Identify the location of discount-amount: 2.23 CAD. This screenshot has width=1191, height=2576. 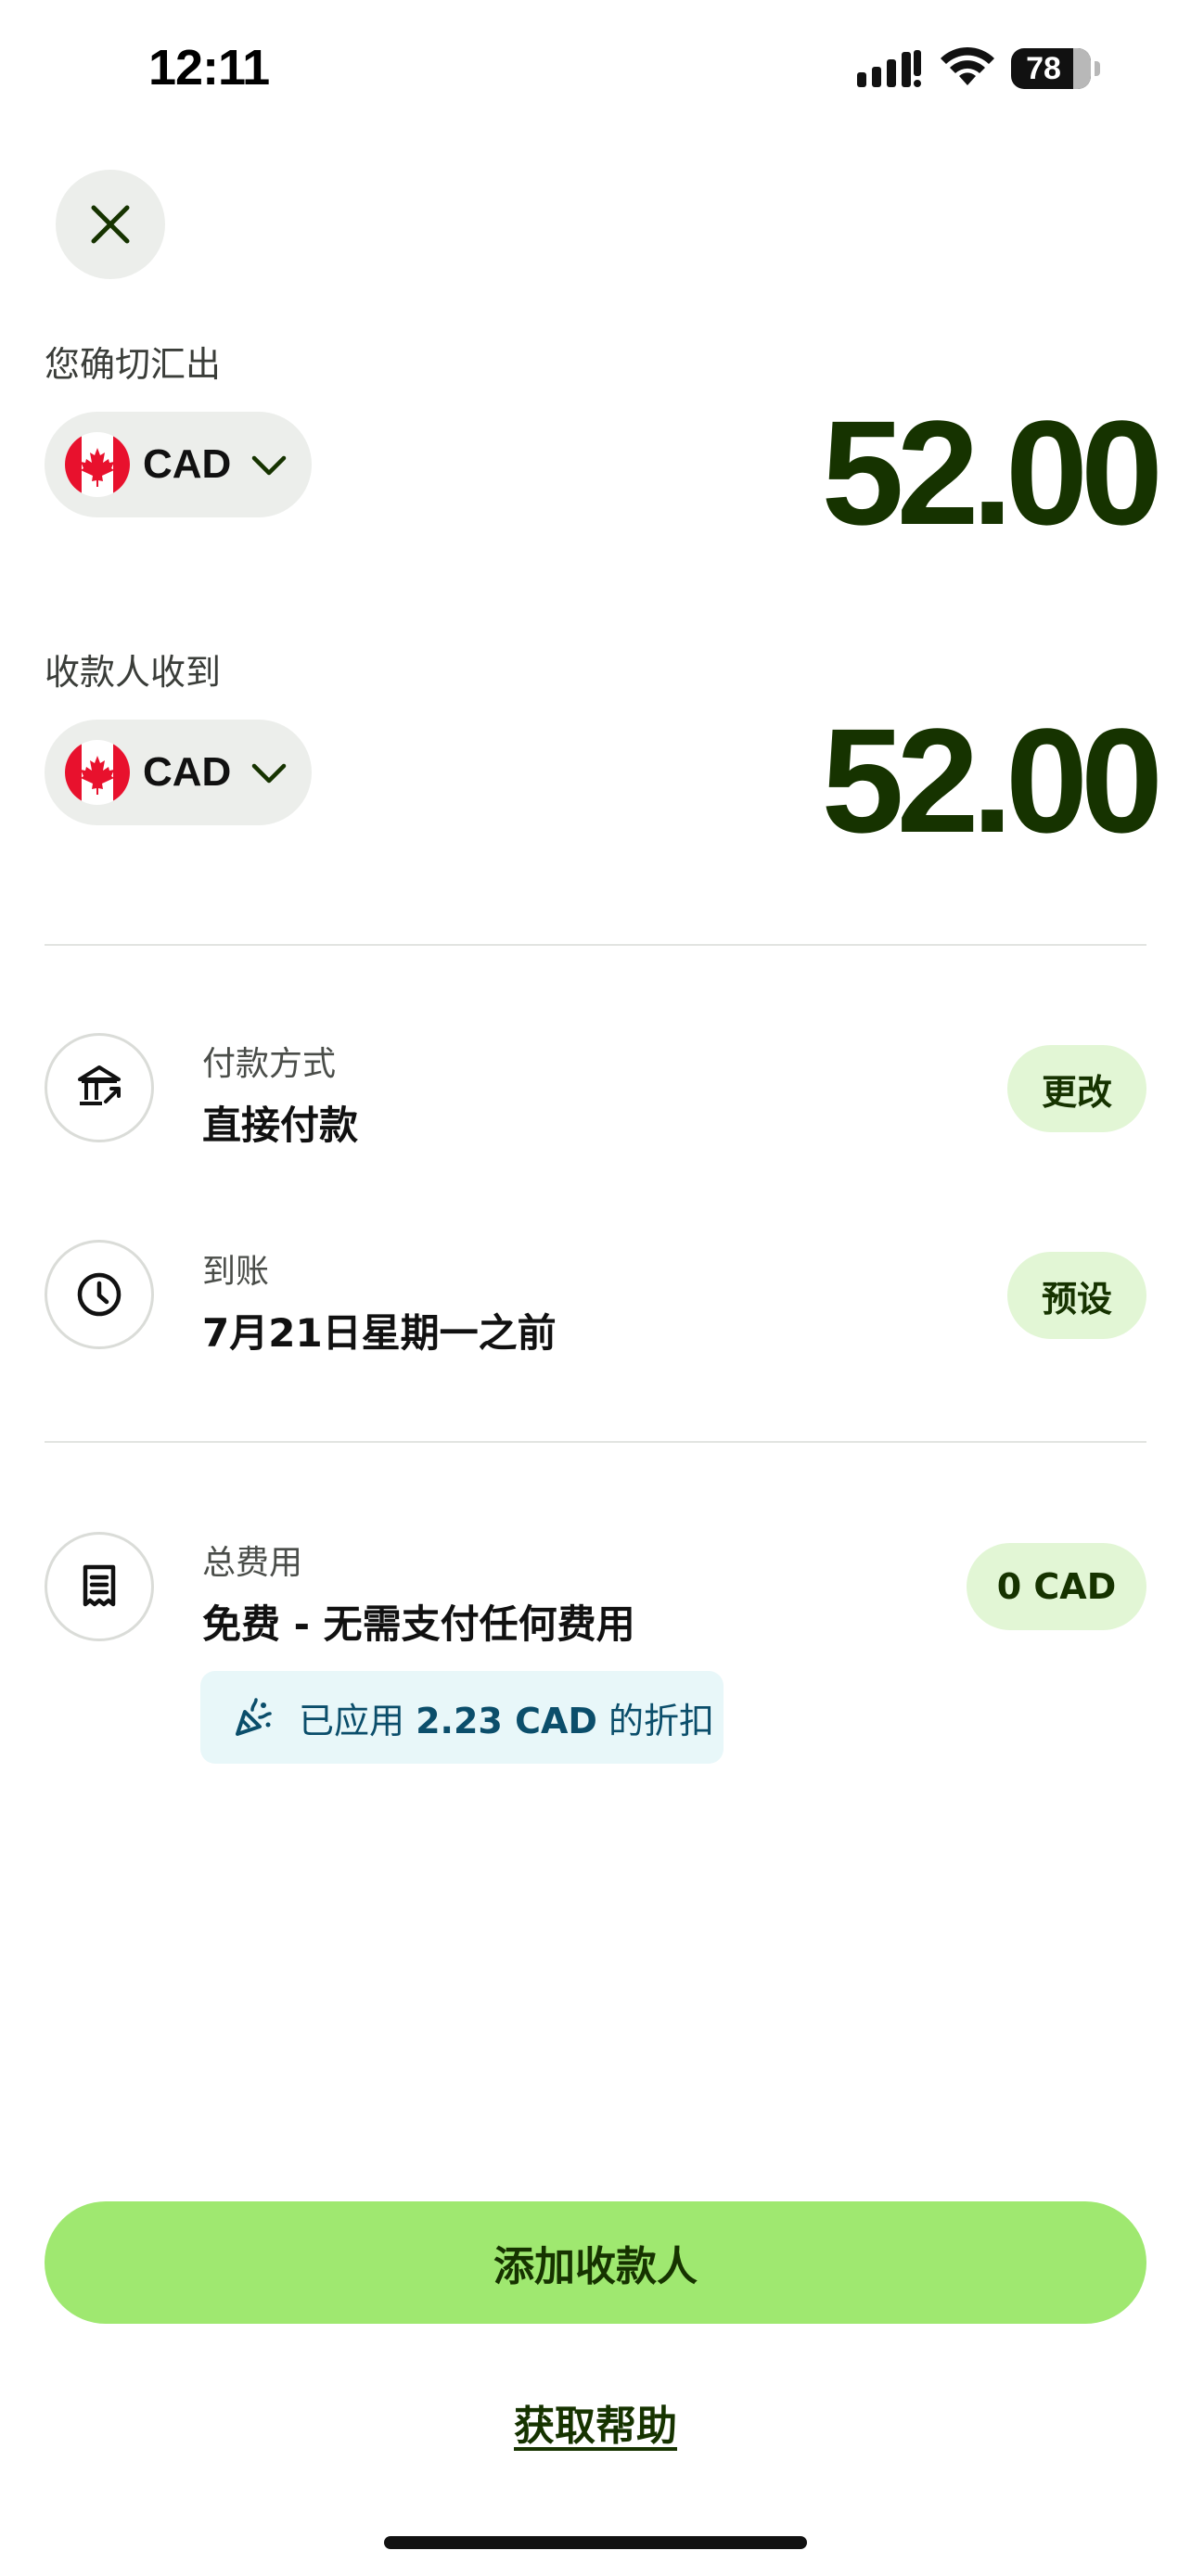
(506, 1720).